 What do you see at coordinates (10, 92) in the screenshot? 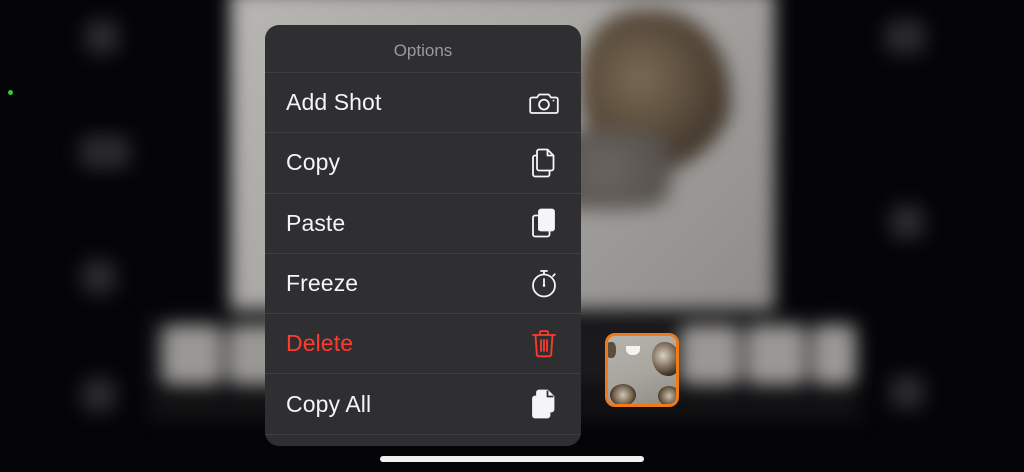
I see `camera-indicator-dot` at bounding box center [10, 92].